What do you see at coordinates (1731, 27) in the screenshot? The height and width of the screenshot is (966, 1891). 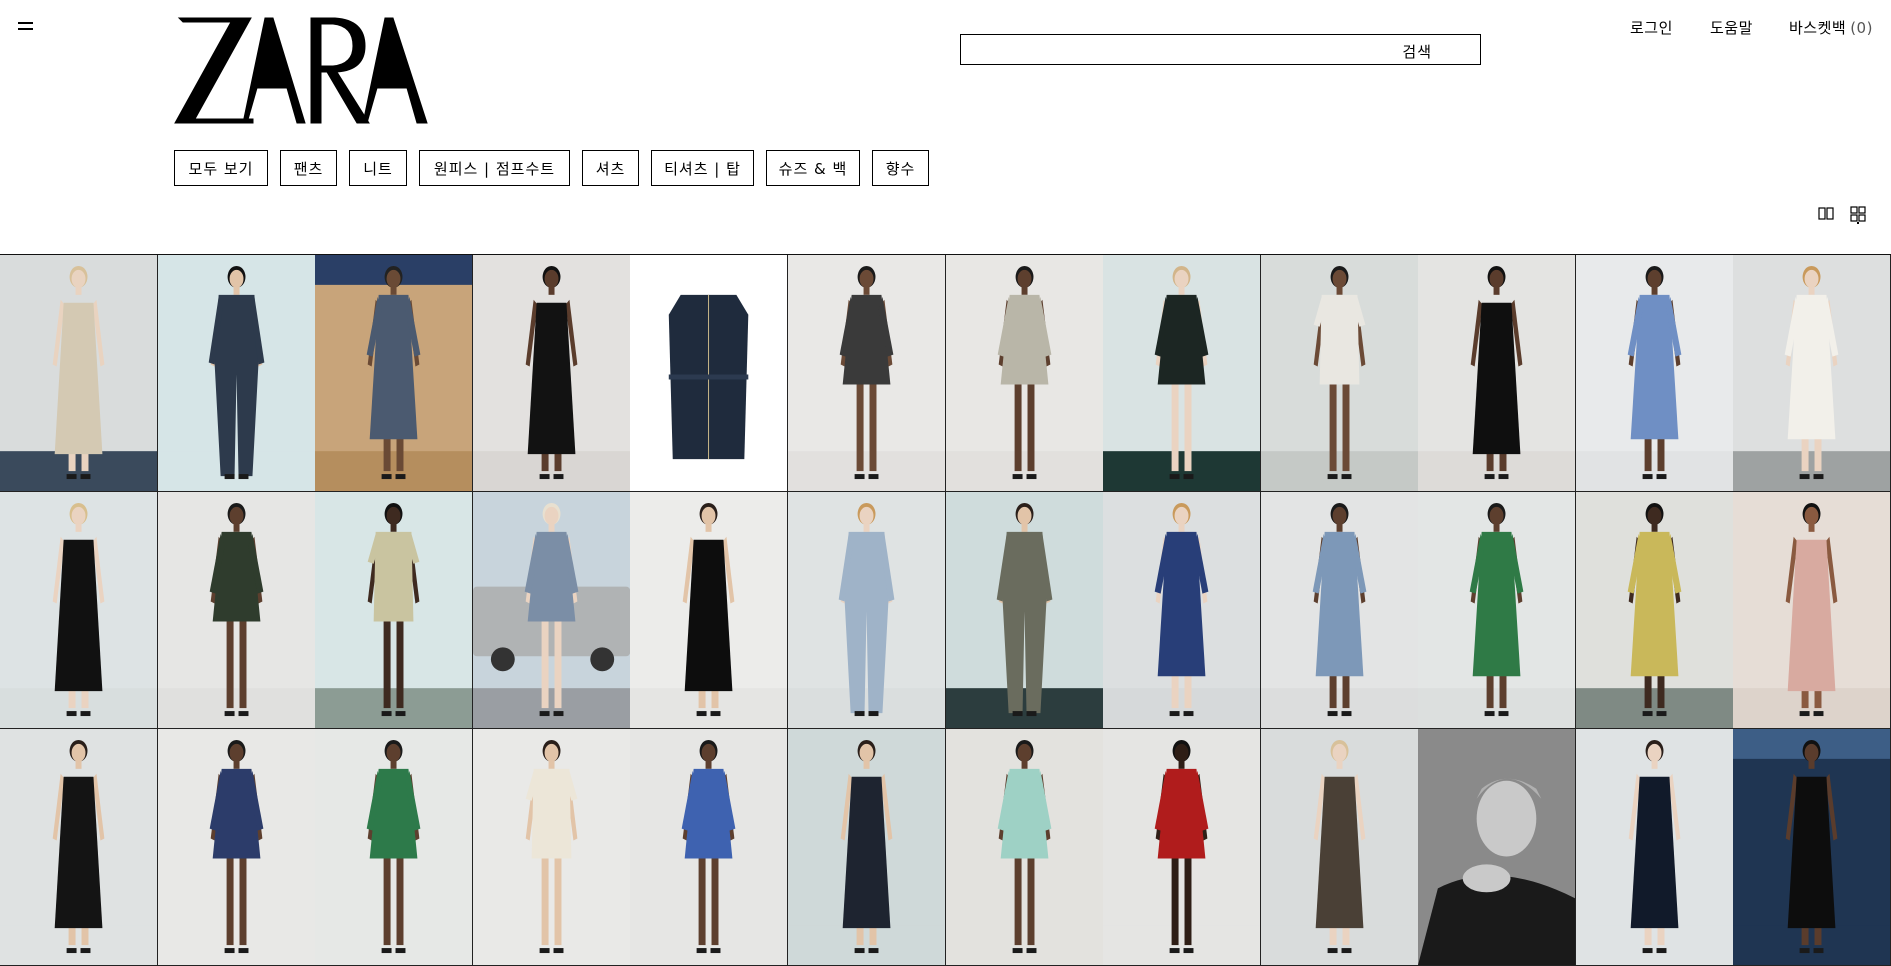 I see `help-link: 도움말` at bounding box center [1731, 27].